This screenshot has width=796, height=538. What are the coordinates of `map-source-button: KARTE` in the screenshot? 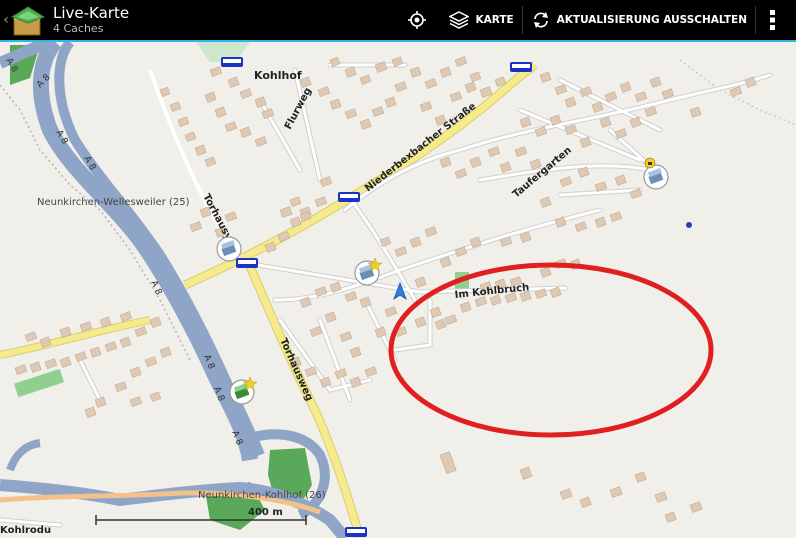 It's located at (481, 20).